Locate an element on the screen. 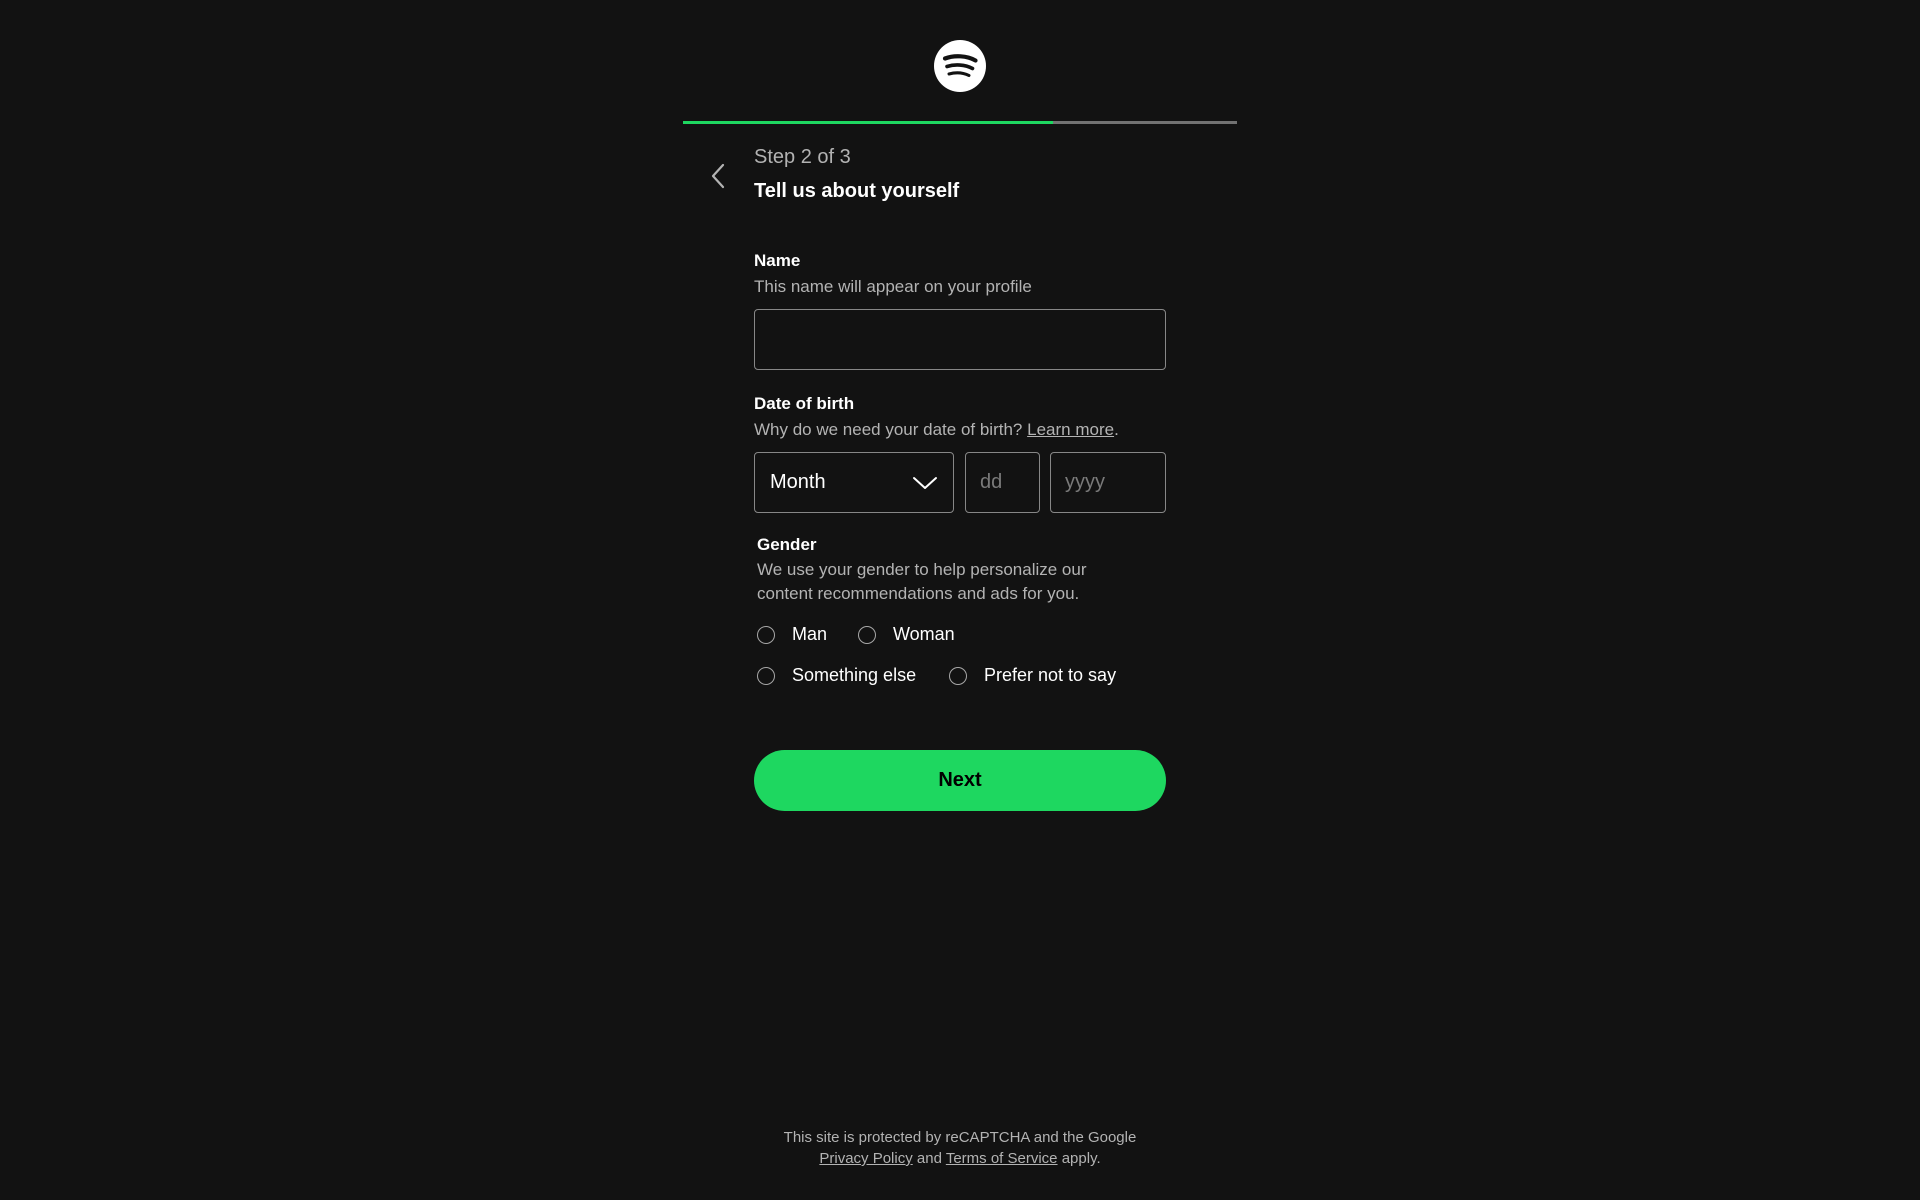 Image resolution: width=1920 pixels, height=1200 pixels. gender-option-prefer-not-to-say: Prefer not to say is located at coordinates (1032, 675).